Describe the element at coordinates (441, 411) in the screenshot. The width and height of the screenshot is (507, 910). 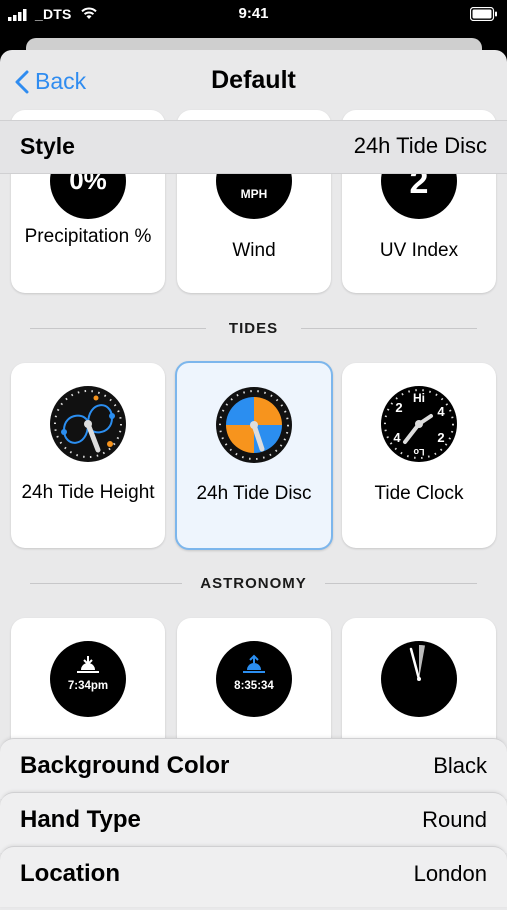
I see `tide-clock-mark-4a: 4` at that location.